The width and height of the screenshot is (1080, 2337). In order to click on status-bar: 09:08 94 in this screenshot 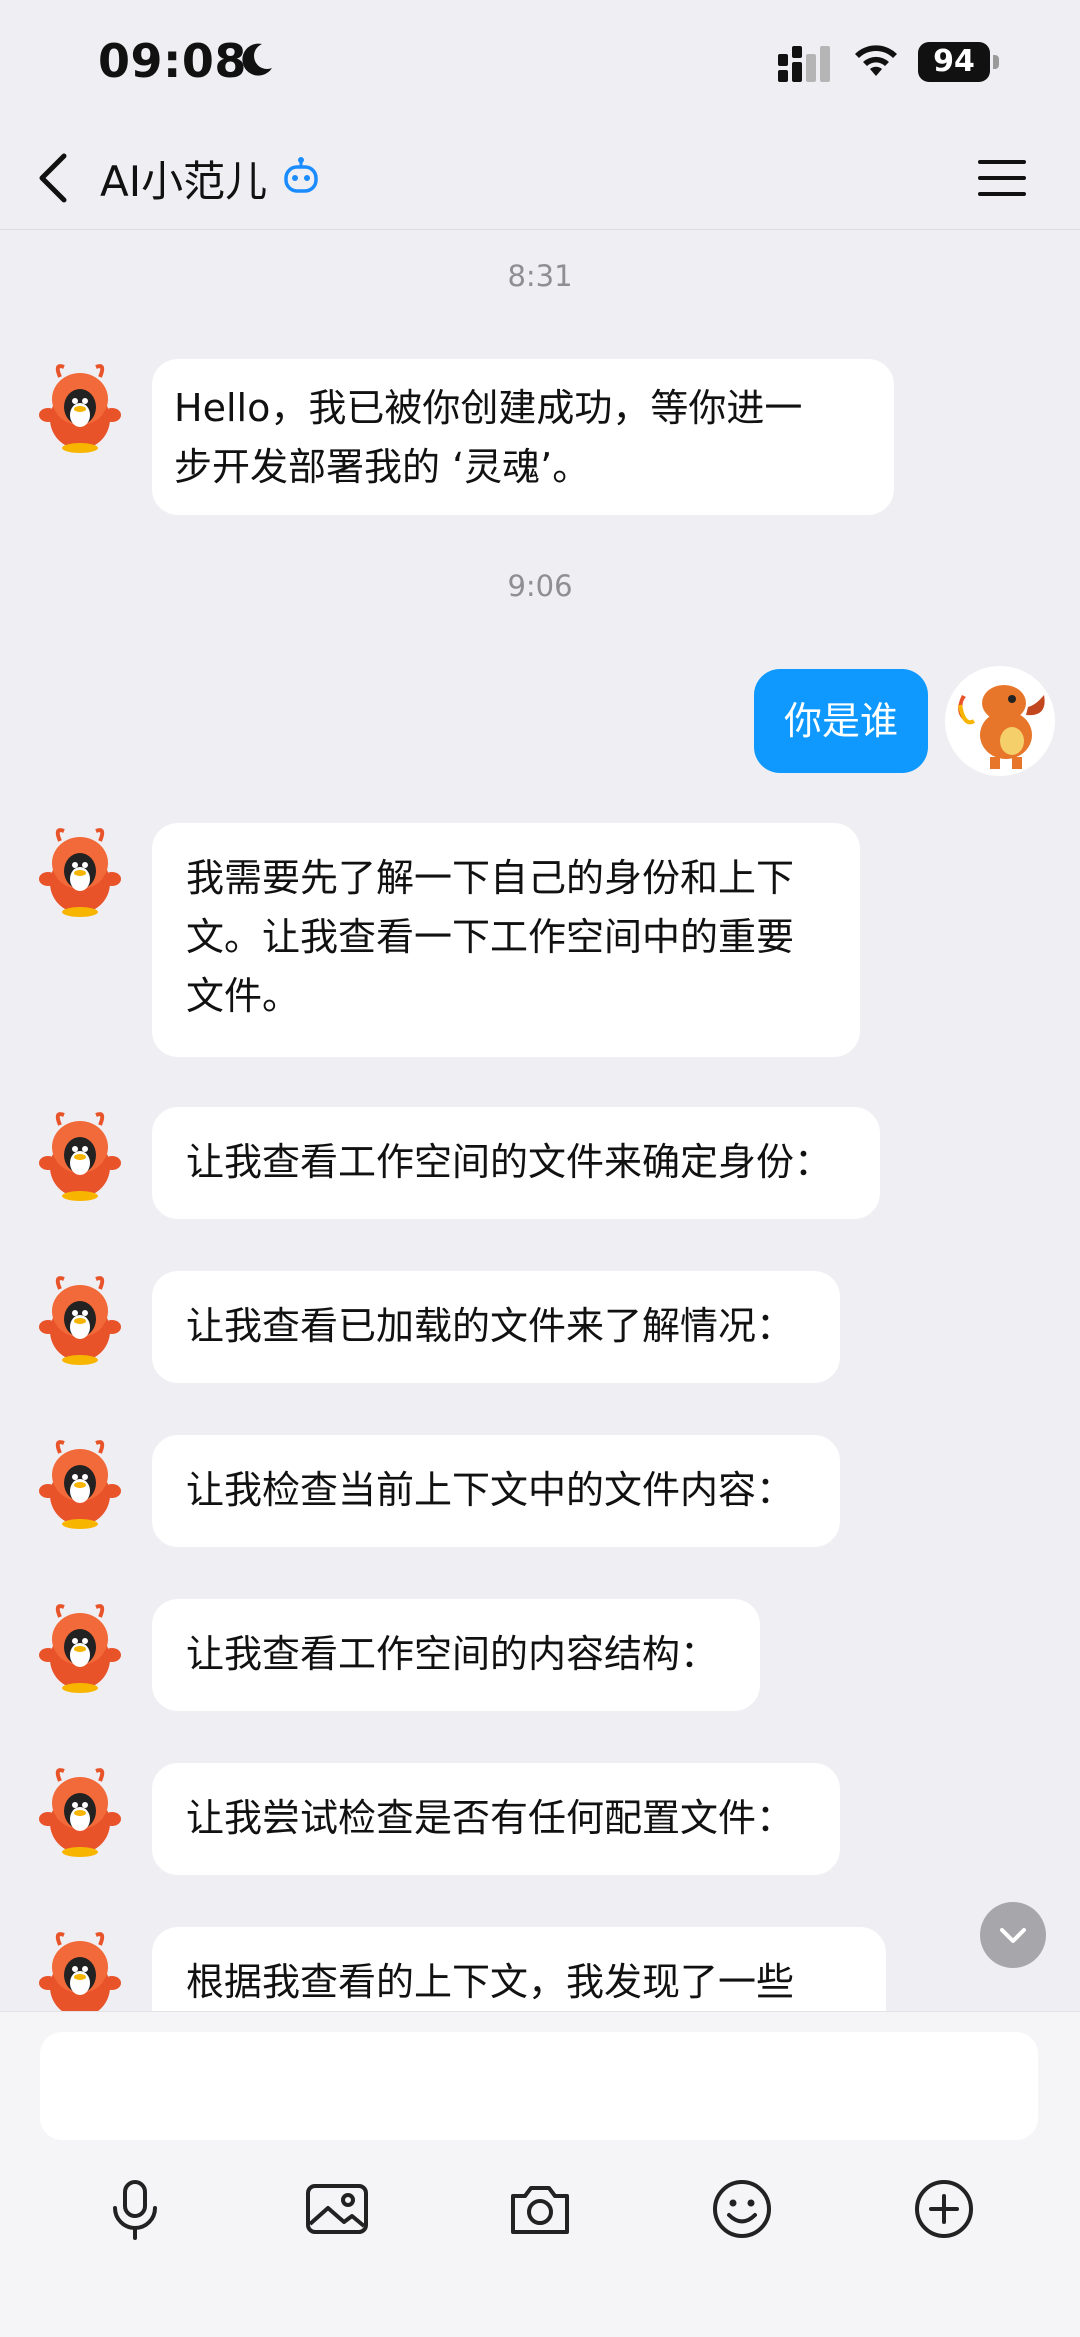, I will do `click(540, 60)`.